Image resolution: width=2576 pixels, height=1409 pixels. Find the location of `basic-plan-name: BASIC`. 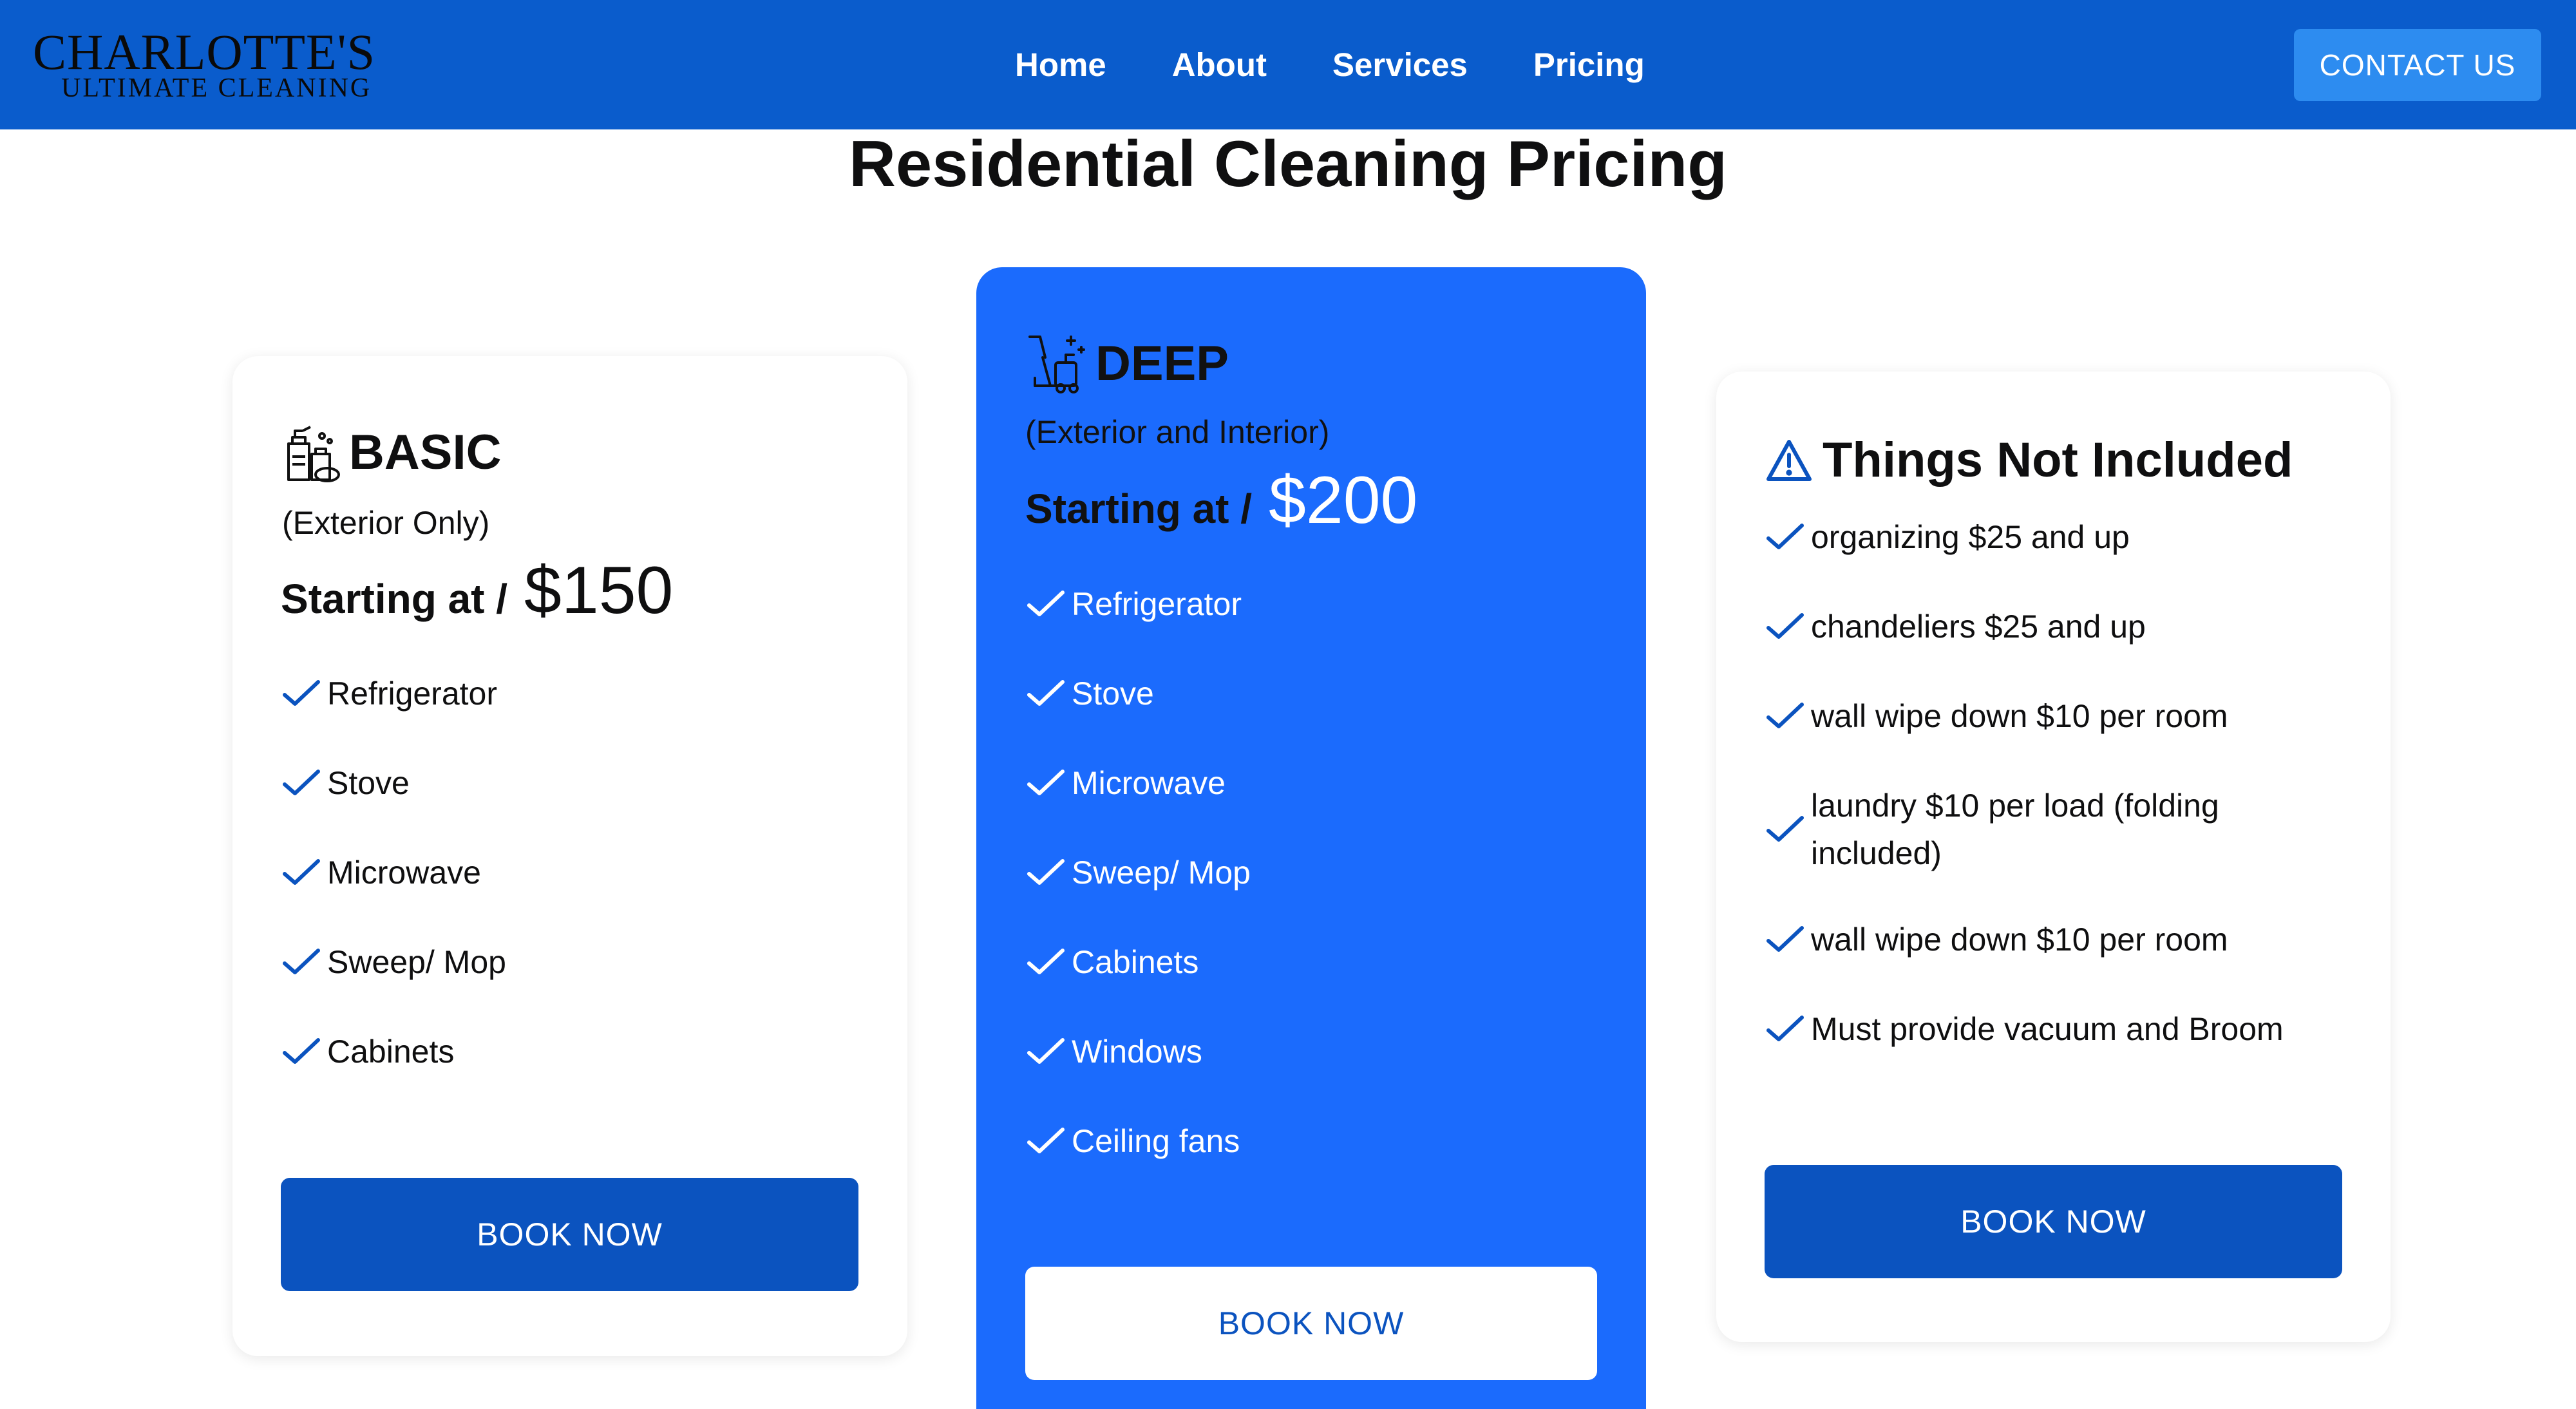

basic-plan-name: BASIC is located at coordinates (426, 452).